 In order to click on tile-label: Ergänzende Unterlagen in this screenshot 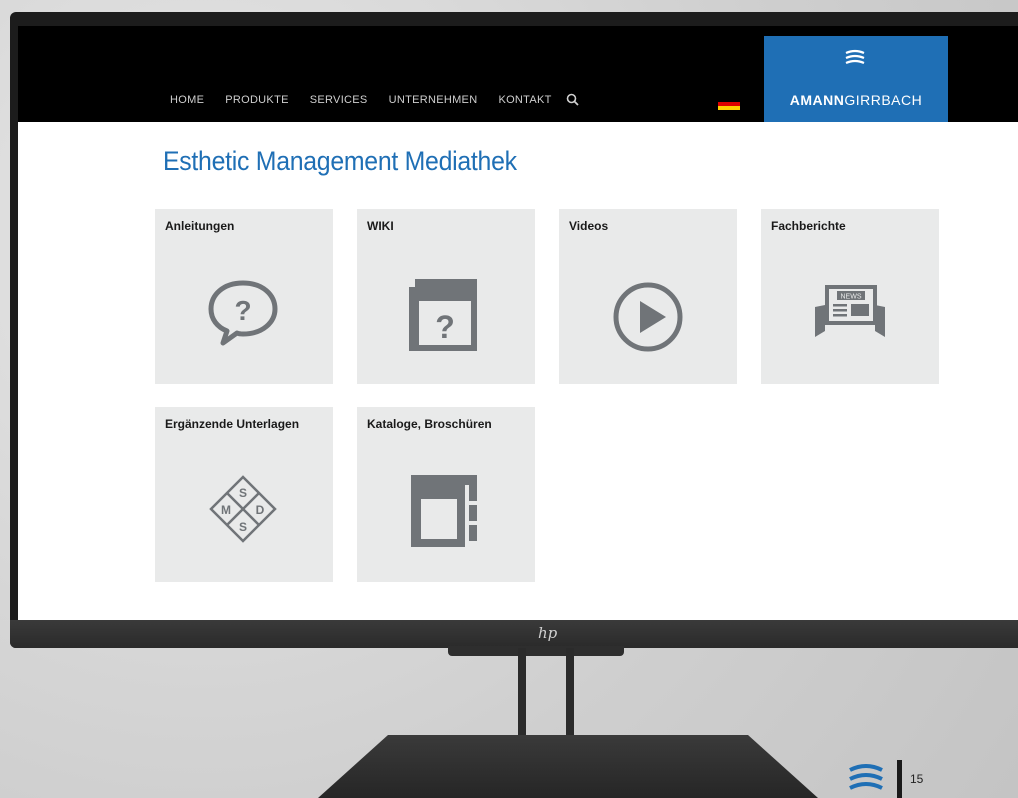, I will do `click(232, 424)`.